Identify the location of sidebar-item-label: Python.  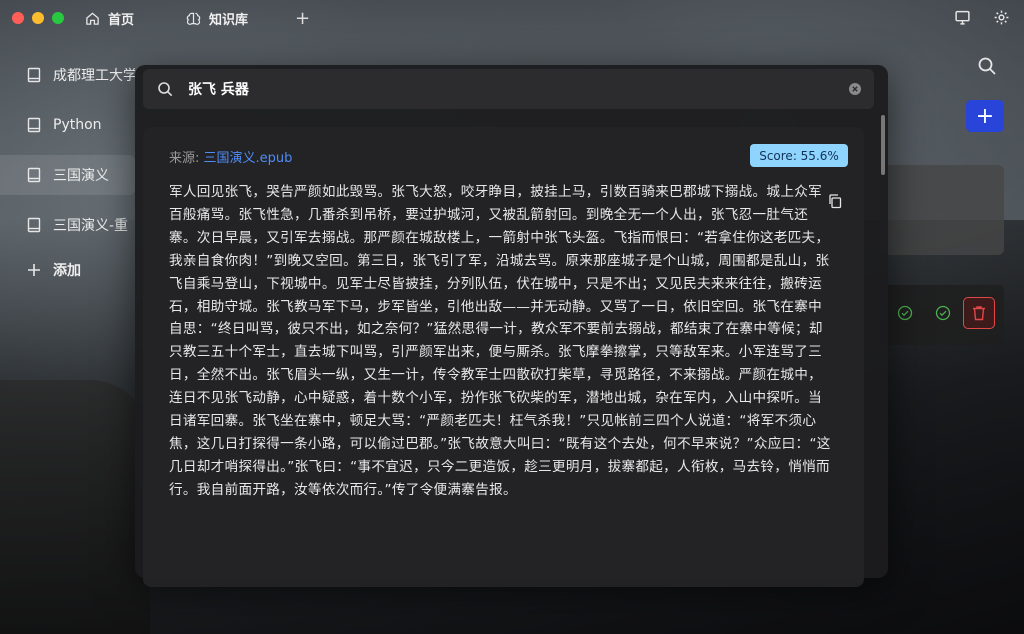
(77, 125).